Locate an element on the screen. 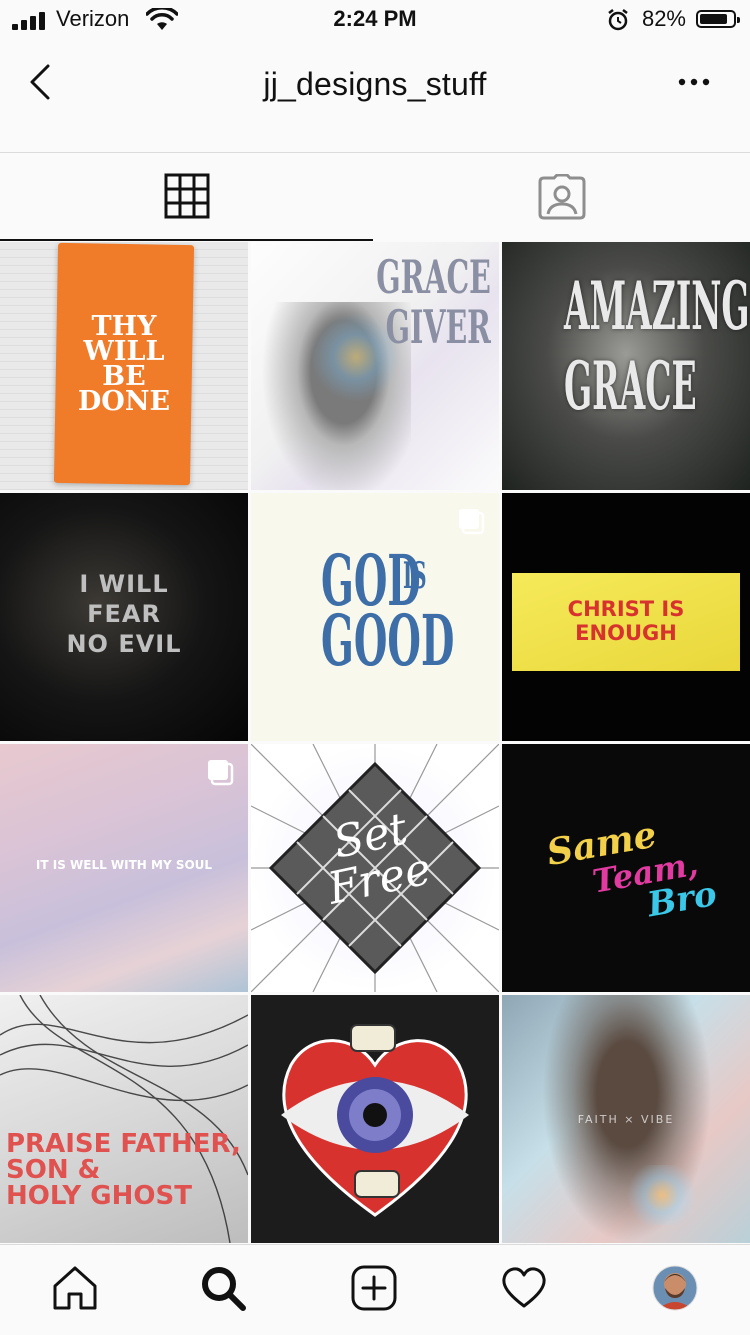  post-text: IT IS WELL WITH MY SOUL is located at coordinates (124, 865).